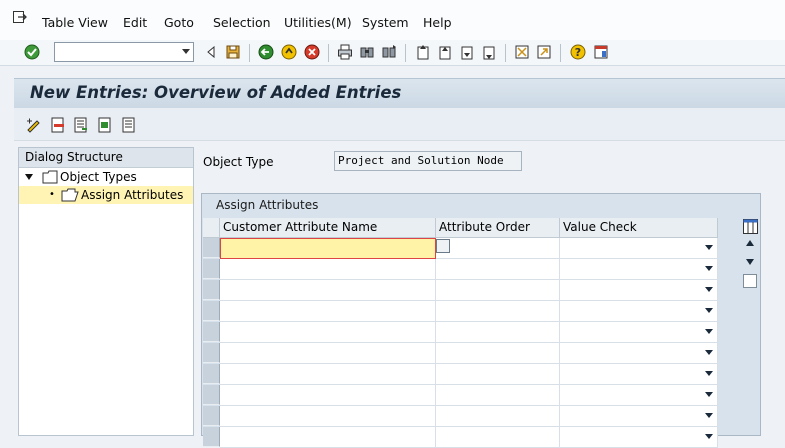 This screenshot has height=448, width=785. Describe the element at coordinates (106, 177) in the screenshot. I see `tree-node-object-types: Object Types` at that location.